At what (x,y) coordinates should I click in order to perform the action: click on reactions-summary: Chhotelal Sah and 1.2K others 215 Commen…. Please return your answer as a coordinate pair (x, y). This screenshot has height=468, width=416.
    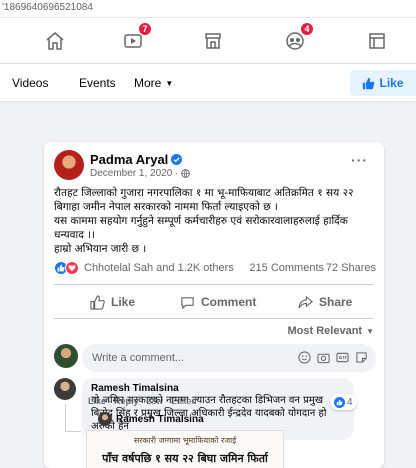
    Looking at the image, I should click on (215, 269).